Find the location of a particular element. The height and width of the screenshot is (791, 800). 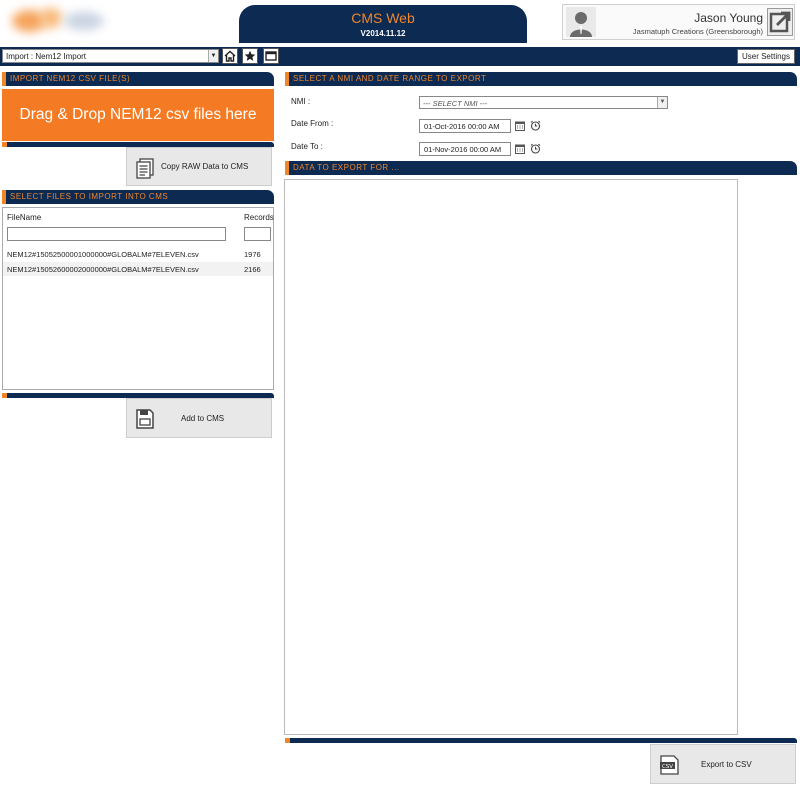

export-to-csv-button: CSV Export to CSV is located at coordinates (723, 764).